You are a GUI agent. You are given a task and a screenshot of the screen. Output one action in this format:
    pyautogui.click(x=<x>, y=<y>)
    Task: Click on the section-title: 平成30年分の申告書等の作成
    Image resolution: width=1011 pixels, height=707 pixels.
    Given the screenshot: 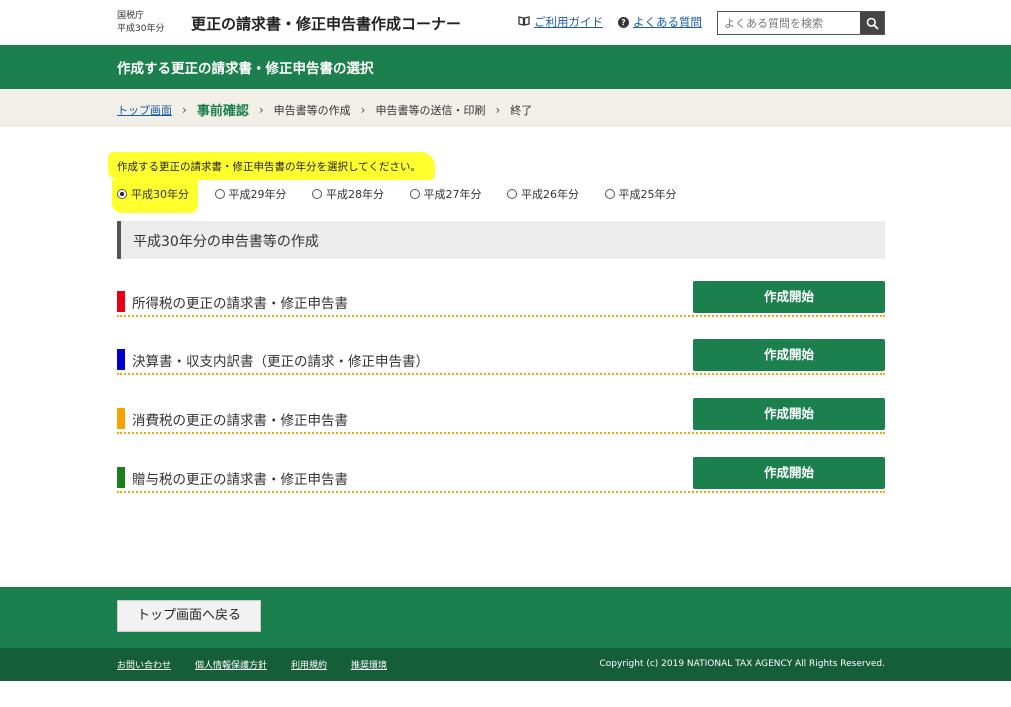 What is the action you would take?
    pyautogui.click(x=226, y=242)
    